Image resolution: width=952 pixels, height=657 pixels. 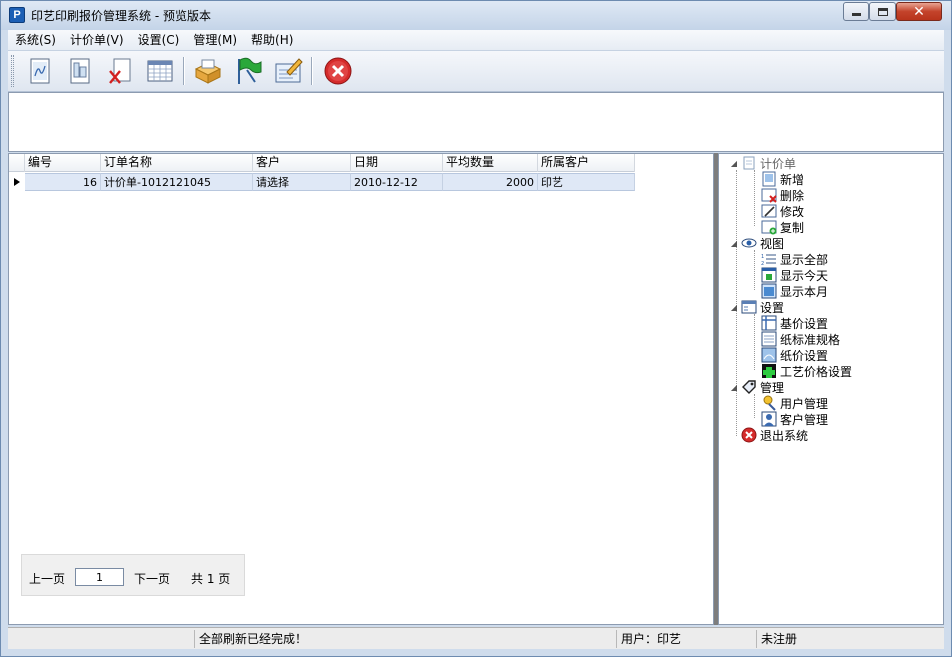 What do you see at coordinates (302, 163) in the screenshot?
I see `column-header-customer: 客户` at bounding box center [302, 163].